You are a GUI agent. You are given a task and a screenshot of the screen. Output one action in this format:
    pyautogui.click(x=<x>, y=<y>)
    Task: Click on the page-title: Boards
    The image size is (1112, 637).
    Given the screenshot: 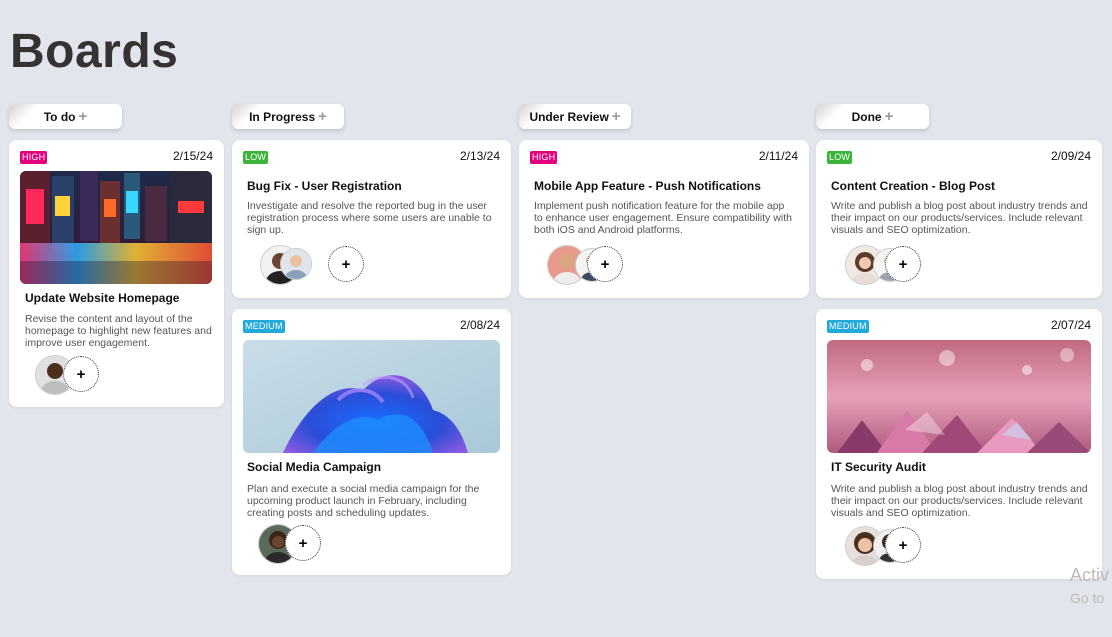 What is the action you would take?
    pyautogui.click(x=94, y=51)
    